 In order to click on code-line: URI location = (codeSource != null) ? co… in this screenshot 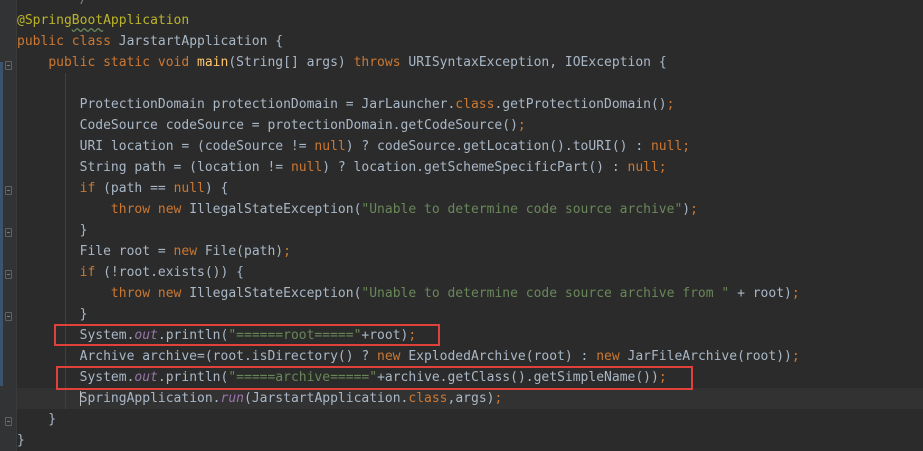, I will do `click(470, 146)`.